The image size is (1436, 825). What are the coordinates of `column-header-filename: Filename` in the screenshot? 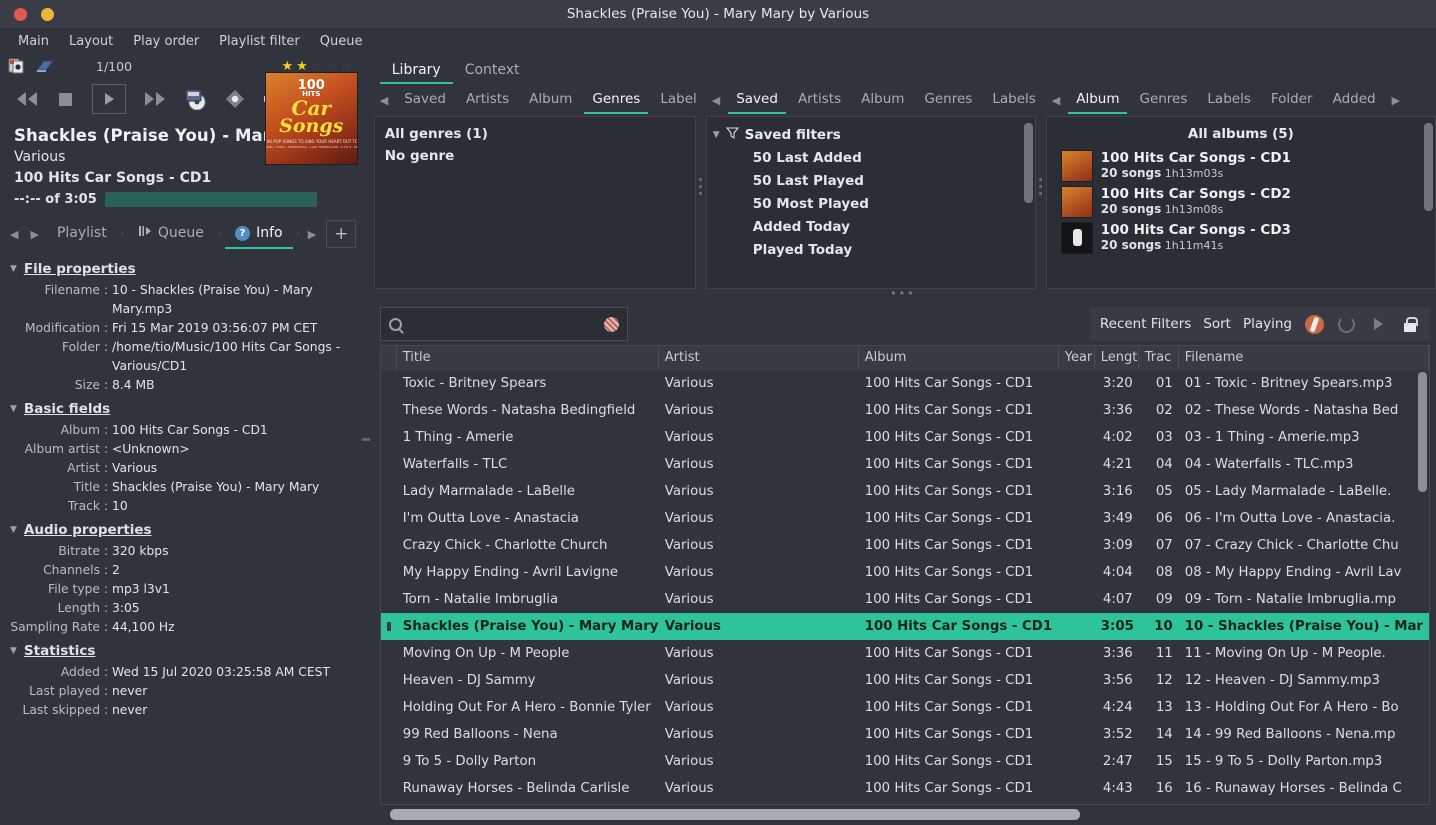 It's located at (1304, 358).